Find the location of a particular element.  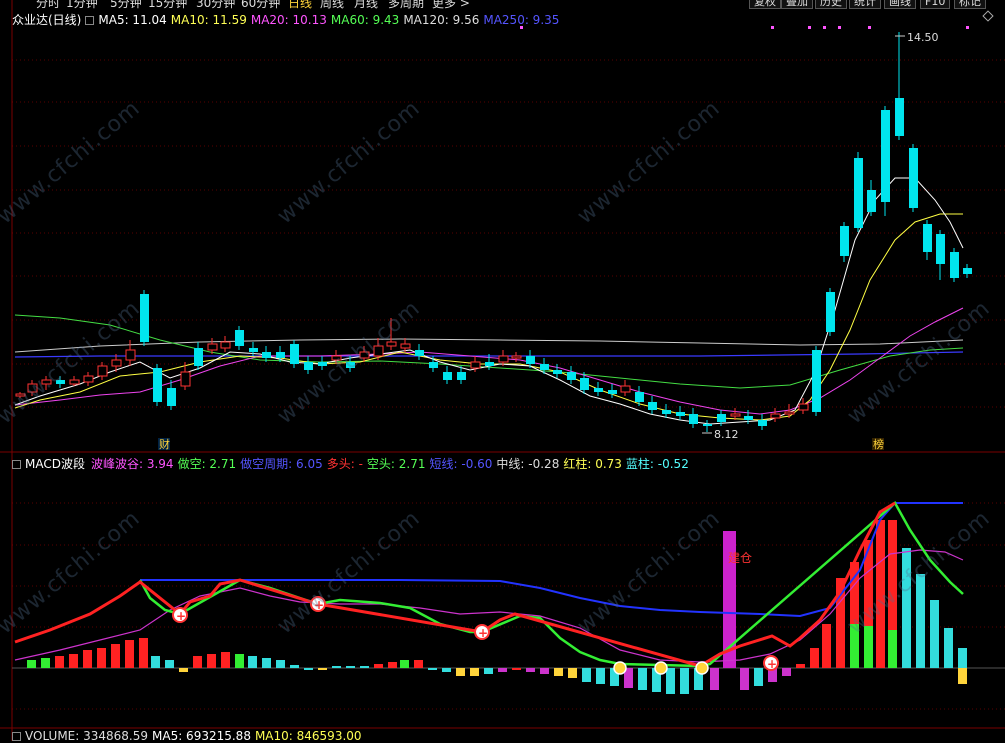

finance-marker: 财 is located at coordinates (164, 444).